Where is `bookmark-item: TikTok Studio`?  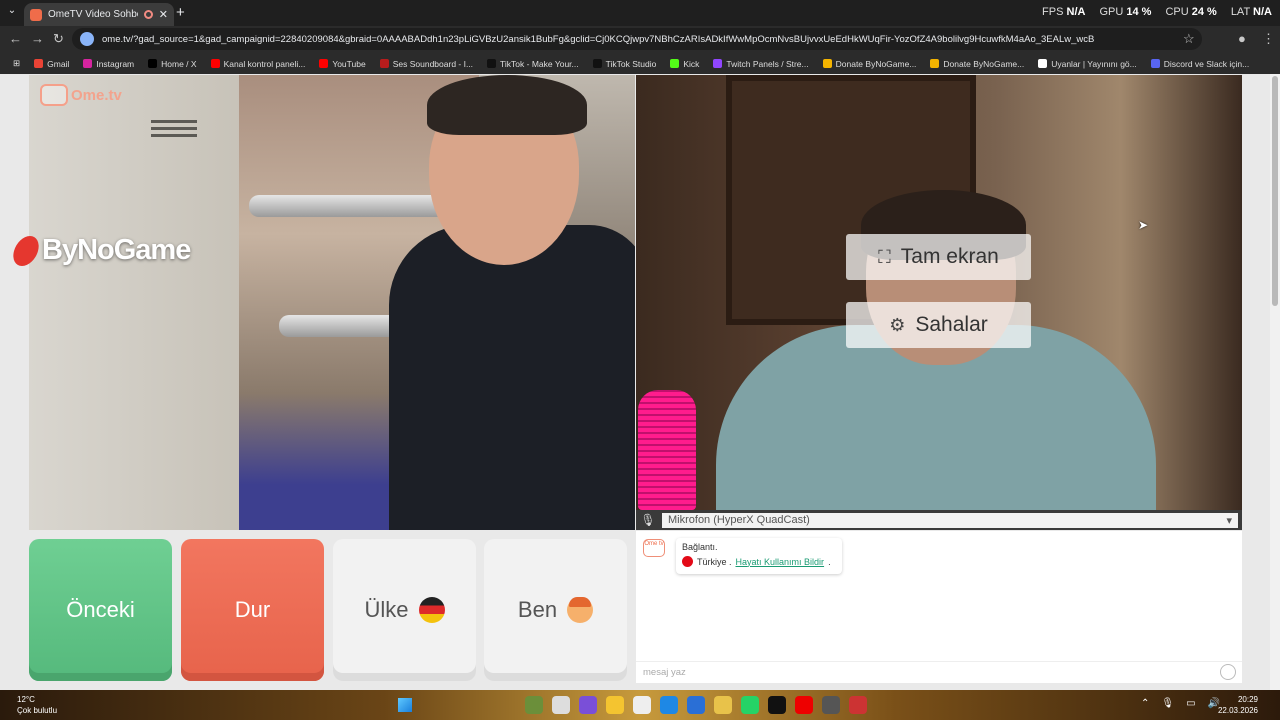
bookmark-item: TikTok Studio is located at coordinates (625, 64).